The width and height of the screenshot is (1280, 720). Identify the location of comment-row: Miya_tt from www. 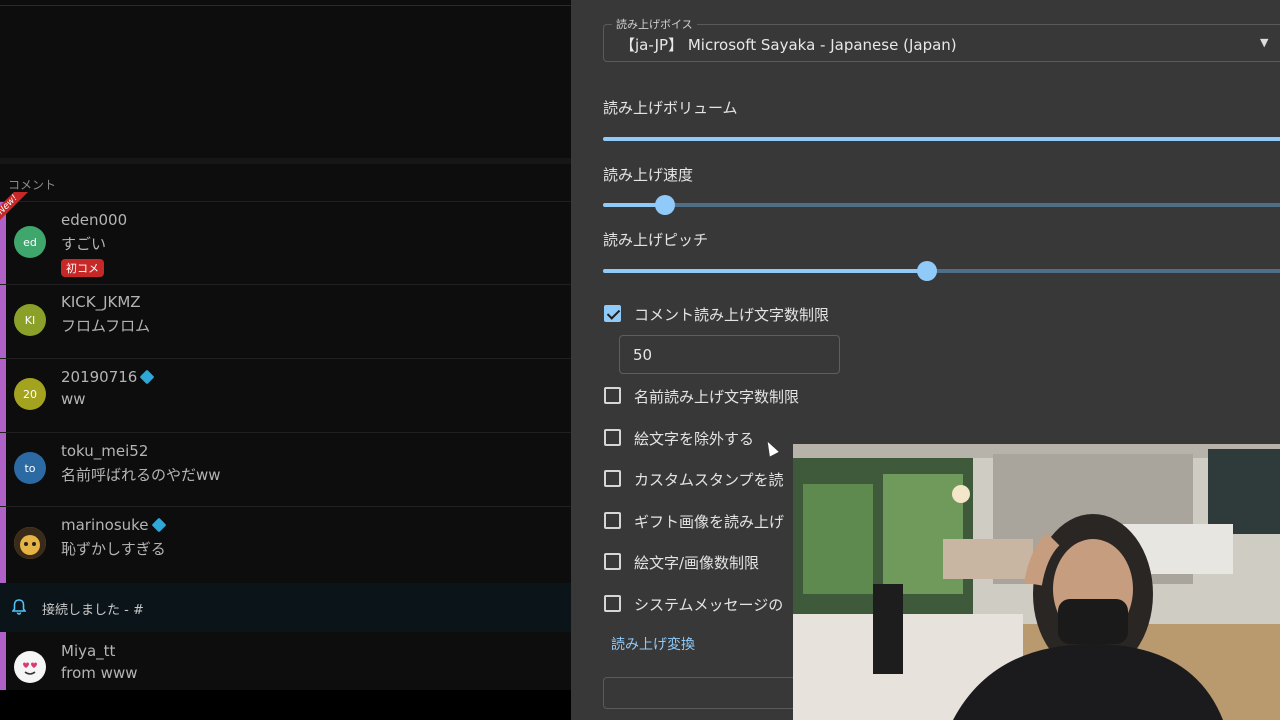
(285, 661).